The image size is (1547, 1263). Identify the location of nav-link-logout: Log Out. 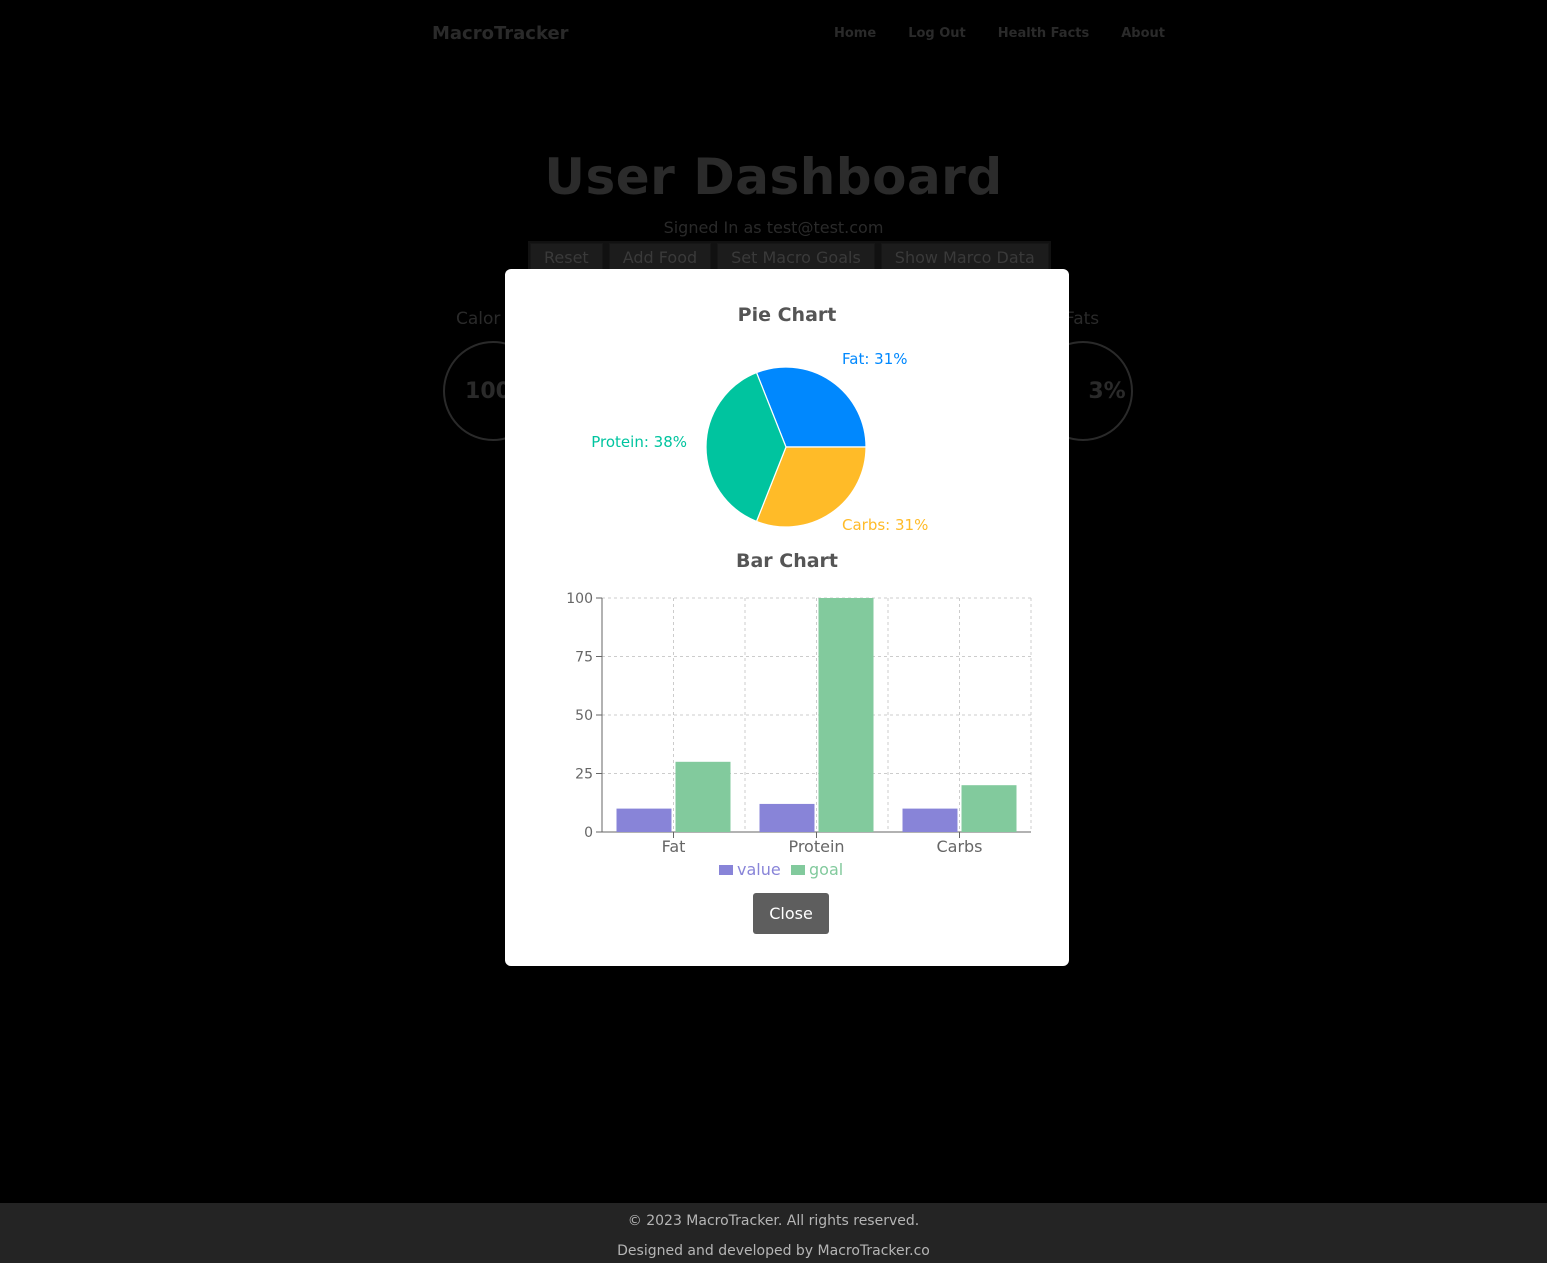
(937, 33).